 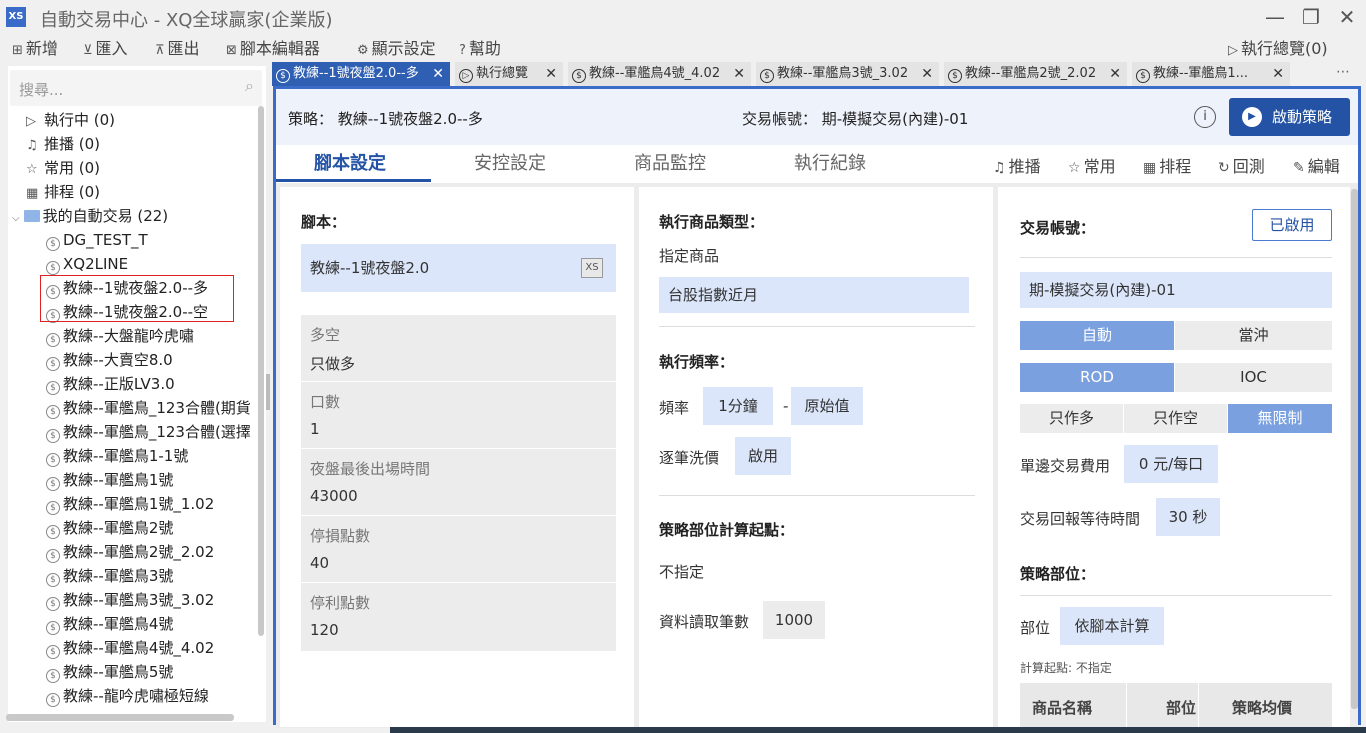 What do you see at coordinates (830, 162) in the screenshot?
I see `tab-execution-log: 執行紀錄` at bounding box center [830, 162].